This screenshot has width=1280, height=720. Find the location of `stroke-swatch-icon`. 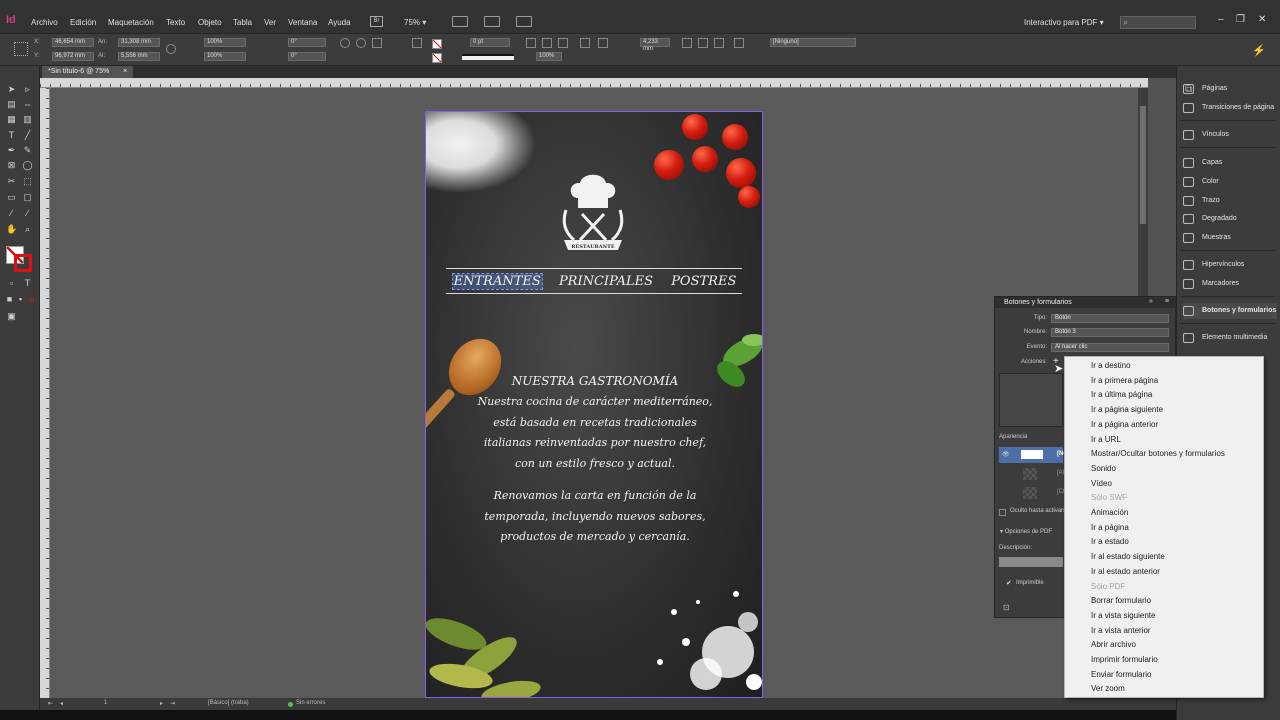

stroke-swatch-icon is located at coordinates (437, 58).